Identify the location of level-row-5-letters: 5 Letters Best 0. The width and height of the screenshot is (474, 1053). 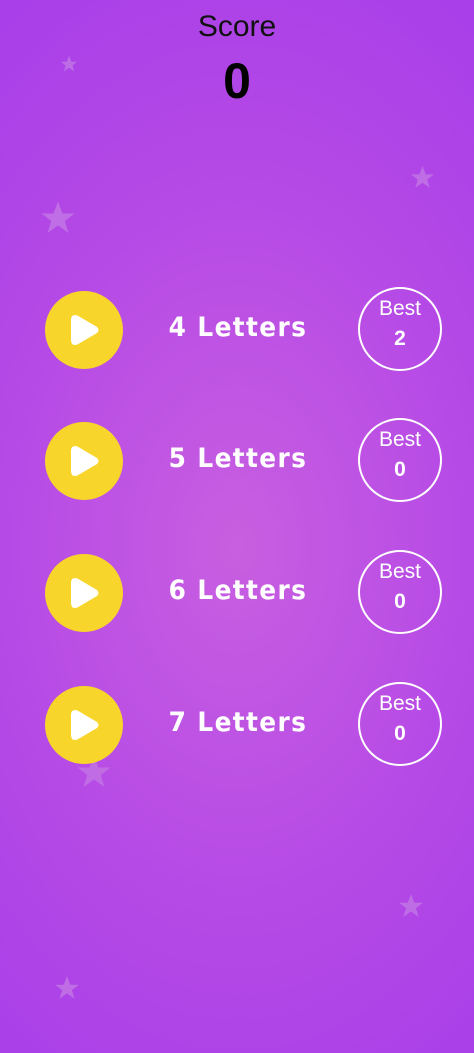
(237, 461).